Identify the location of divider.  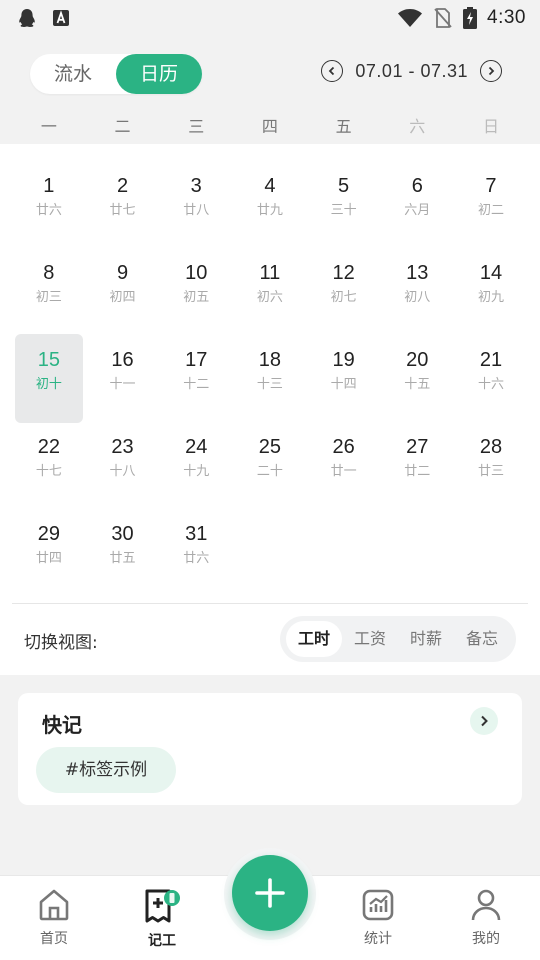
(270, 603).